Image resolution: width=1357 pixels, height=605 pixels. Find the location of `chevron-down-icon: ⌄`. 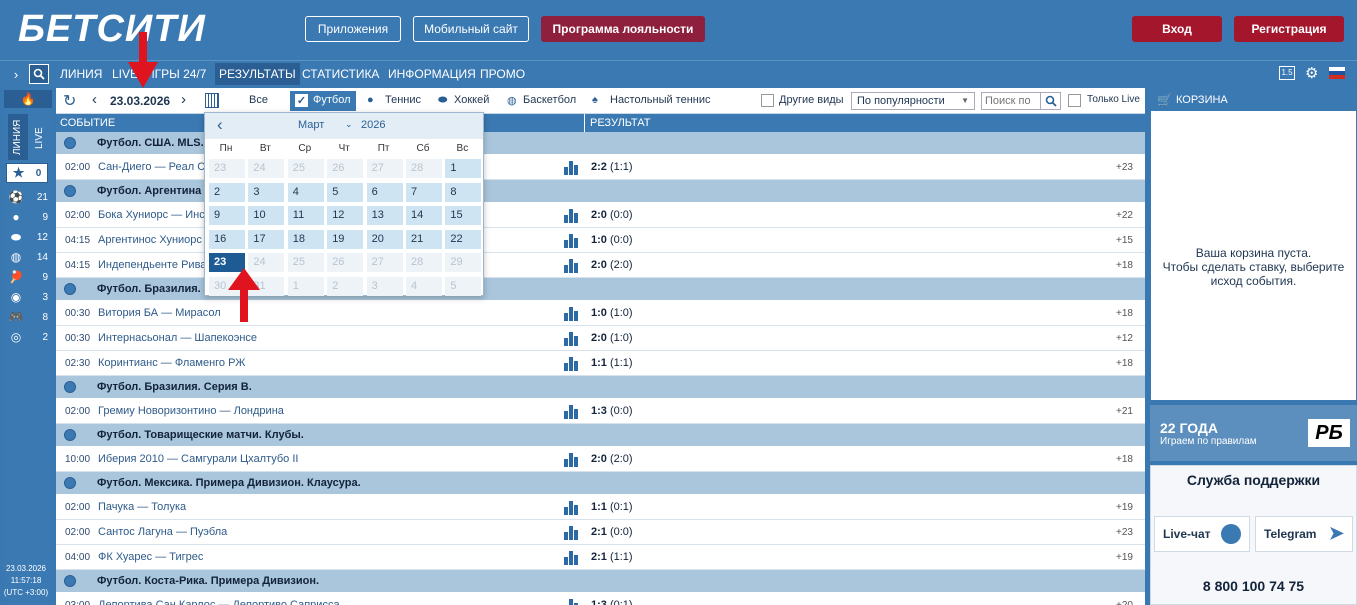

chevron-down-icon: ⌄ is located at coordinates (349, 124).